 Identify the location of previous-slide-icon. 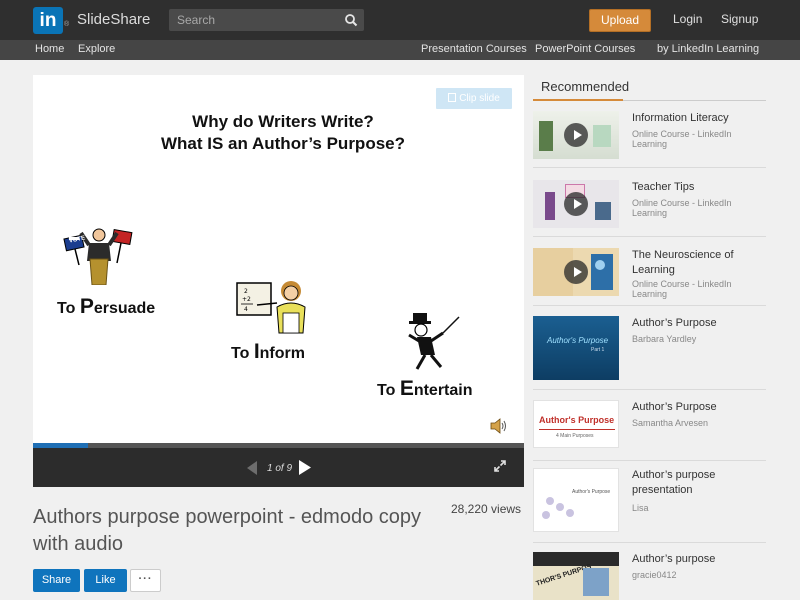
(252, 468).